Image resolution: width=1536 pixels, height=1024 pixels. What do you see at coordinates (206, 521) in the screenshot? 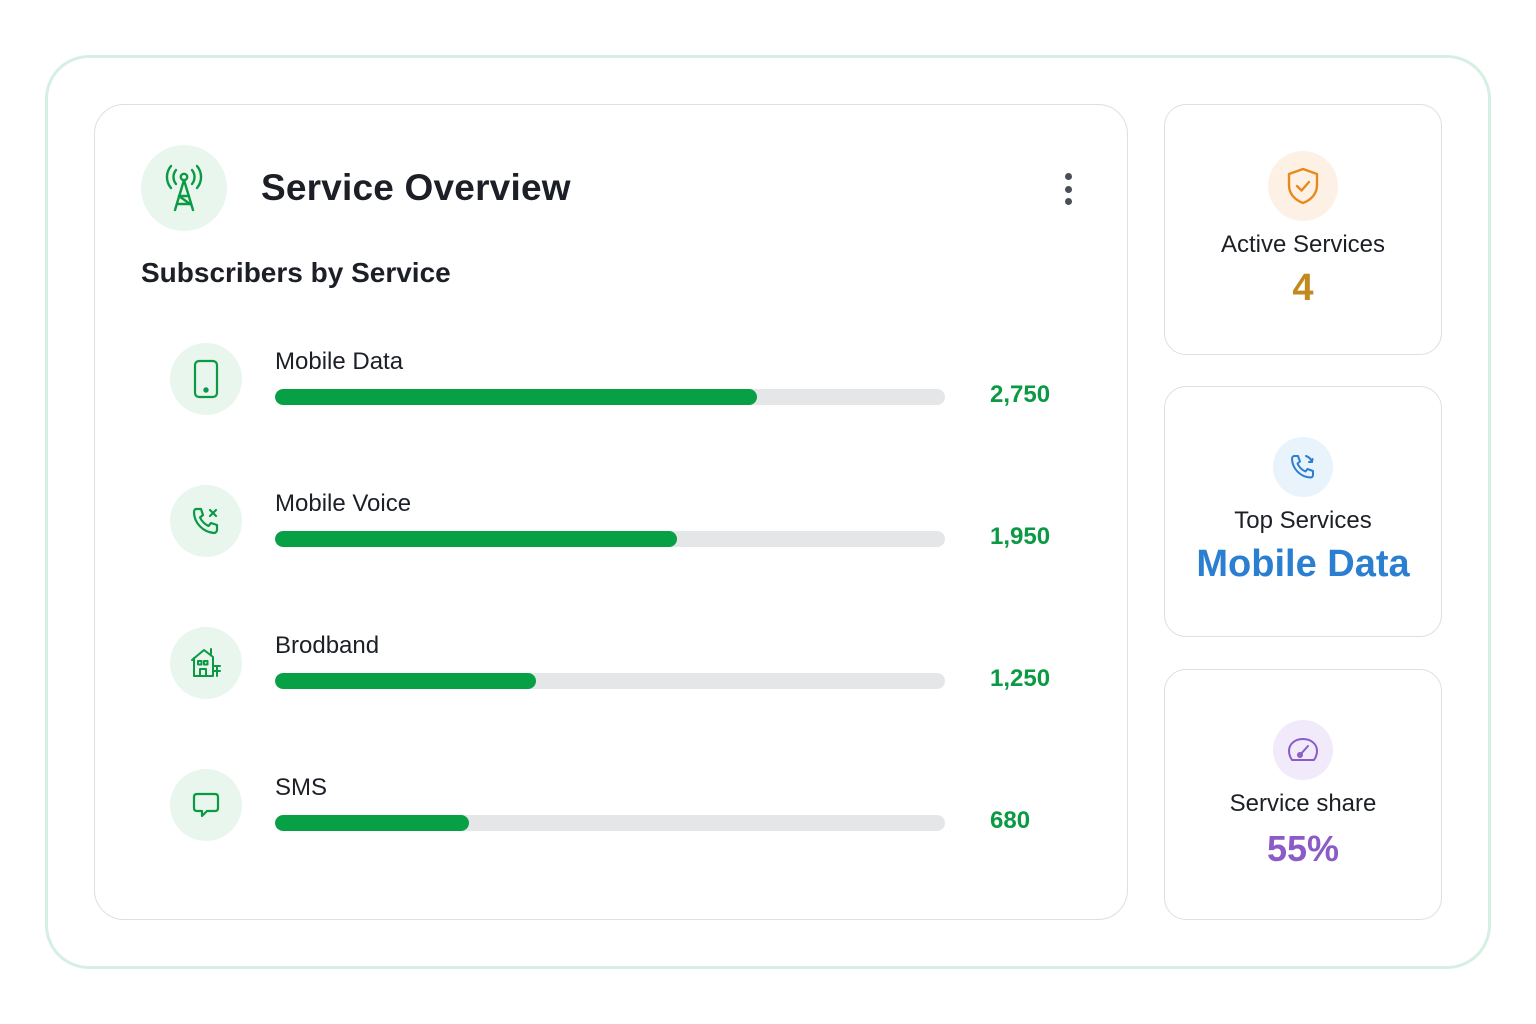
I see `phone-missed-icon` at bounding box center [206, 521].